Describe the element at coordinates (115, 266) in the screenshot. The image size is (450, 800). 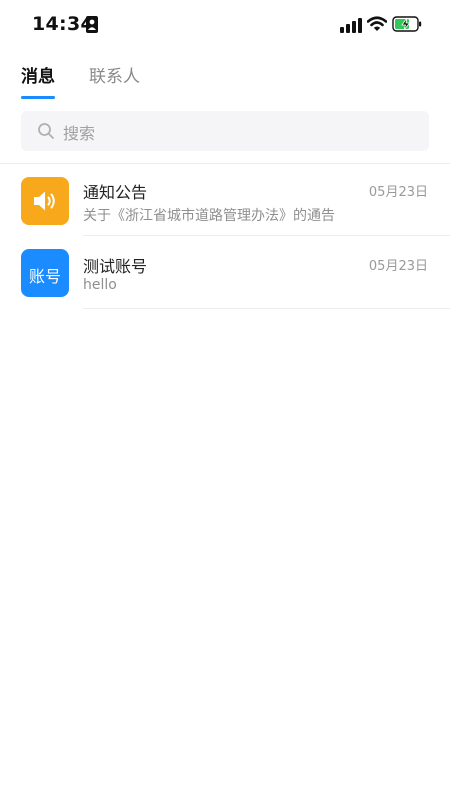
I see `conversation-title: 测试账号` at that location.